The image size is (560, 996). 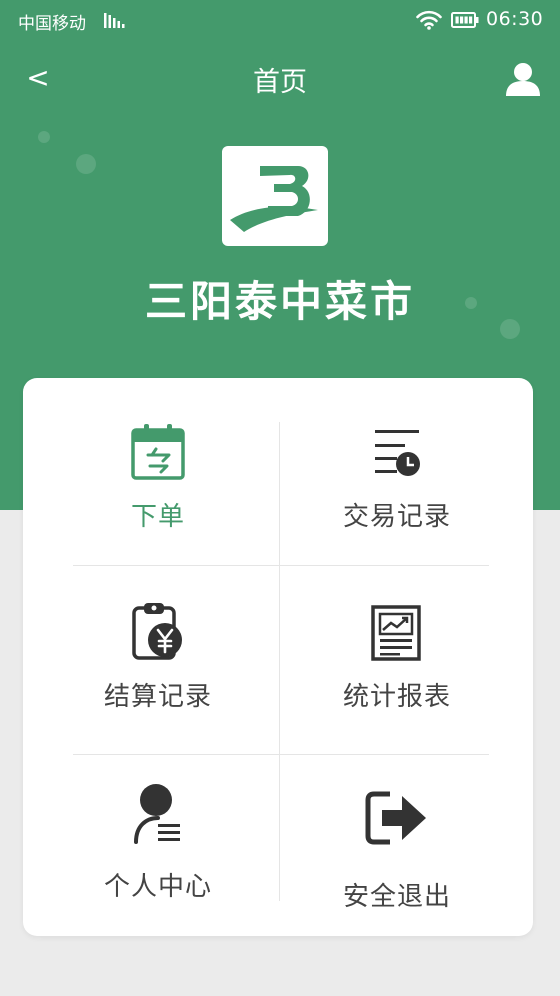 I want to click on menu-item-settlement-records: 结算记录, so click(x=158, y=656).